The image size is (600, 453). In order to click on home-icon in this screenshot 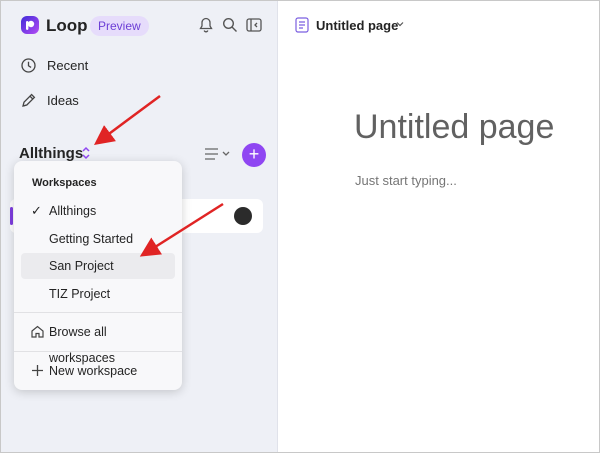, I will do `click(37, 331)`.